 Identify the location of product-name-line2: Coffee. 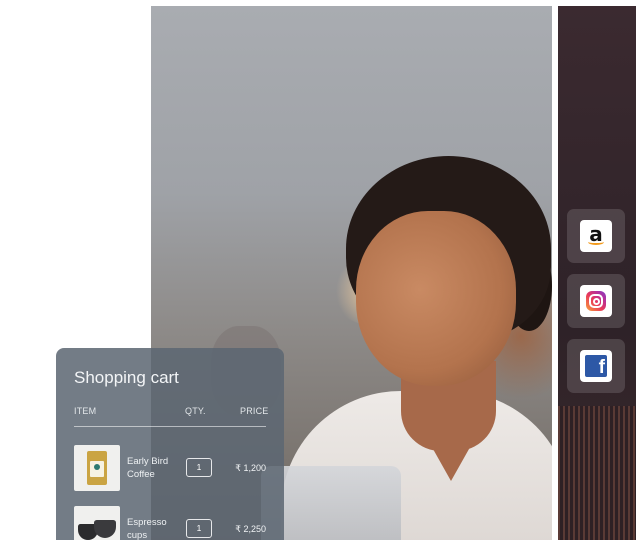
(141, 474).